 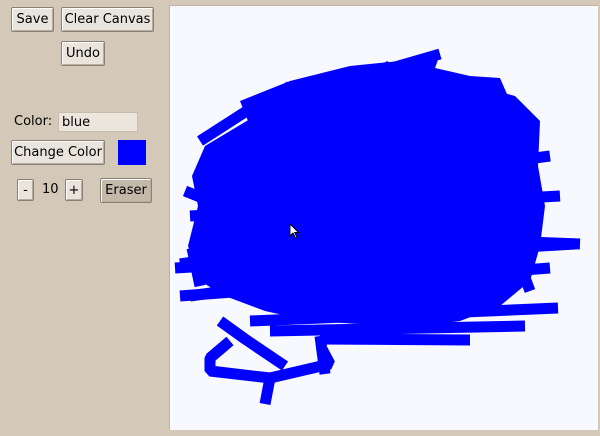 I want to click on save-button: Save, so click(x=32, y=19).